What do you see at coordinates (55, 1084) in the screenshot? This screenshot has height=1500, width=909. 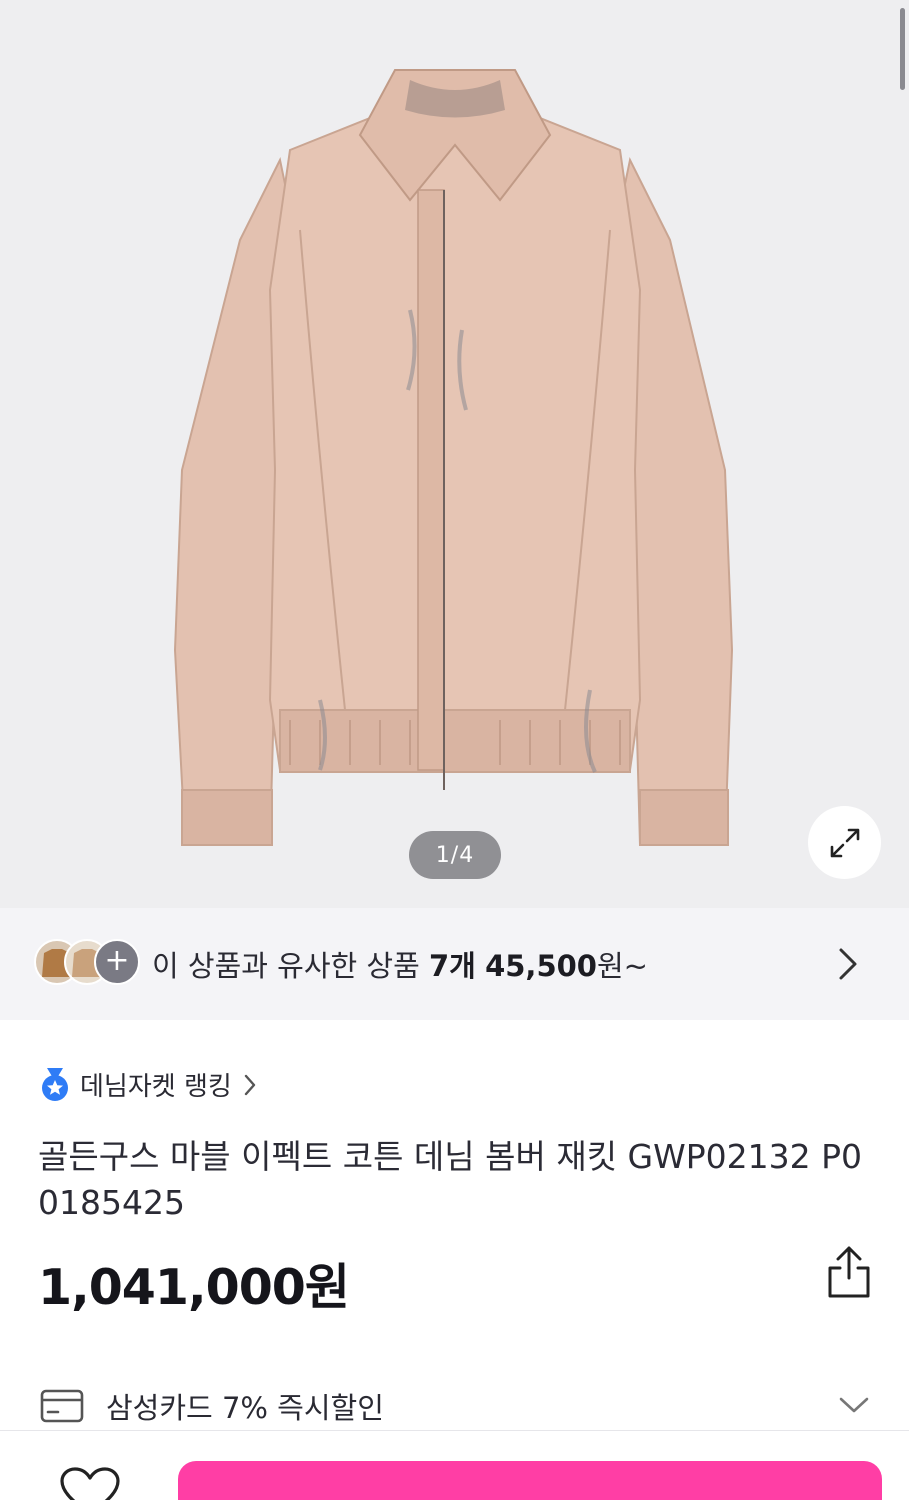 I see `medal-icon` at bounding box center [55, 1084].